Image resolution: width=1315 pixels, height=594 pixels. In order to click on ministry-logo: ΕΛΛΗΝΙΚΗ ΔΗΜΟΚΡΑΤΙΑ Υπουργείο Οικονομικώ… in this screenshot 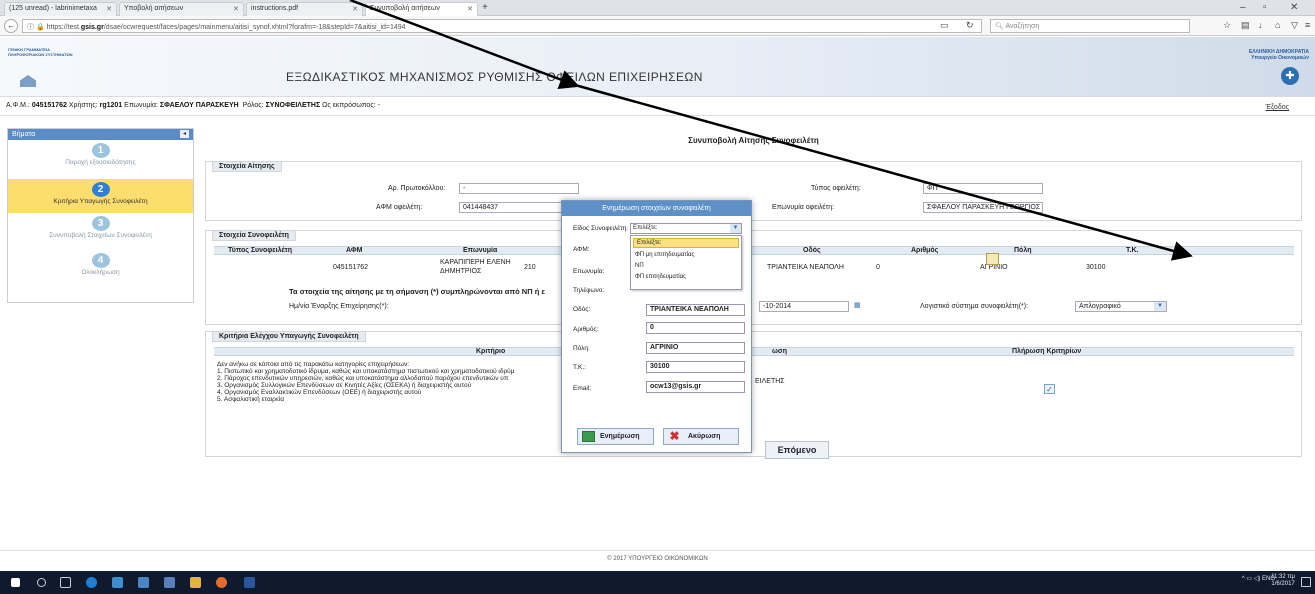, I will do `click(1278, 55)`.